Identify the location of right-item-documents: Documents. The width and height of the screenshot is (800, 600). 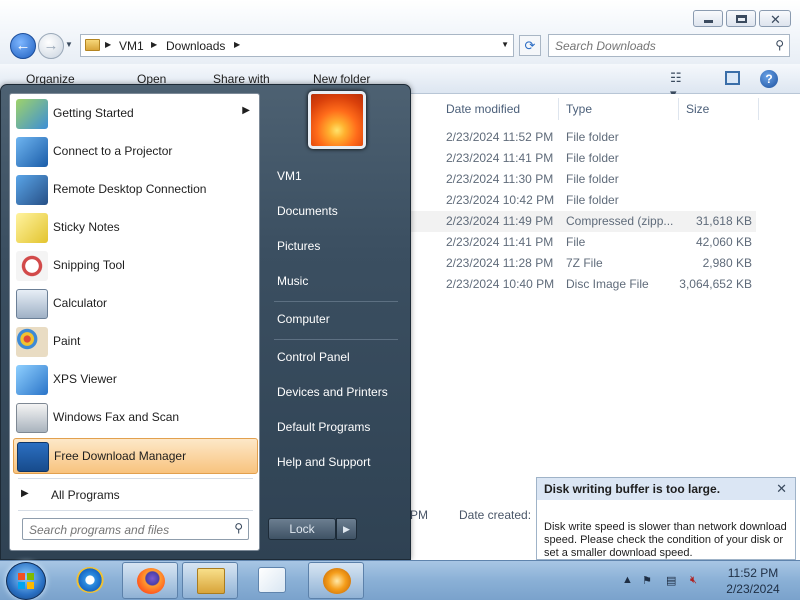
(336, 211).